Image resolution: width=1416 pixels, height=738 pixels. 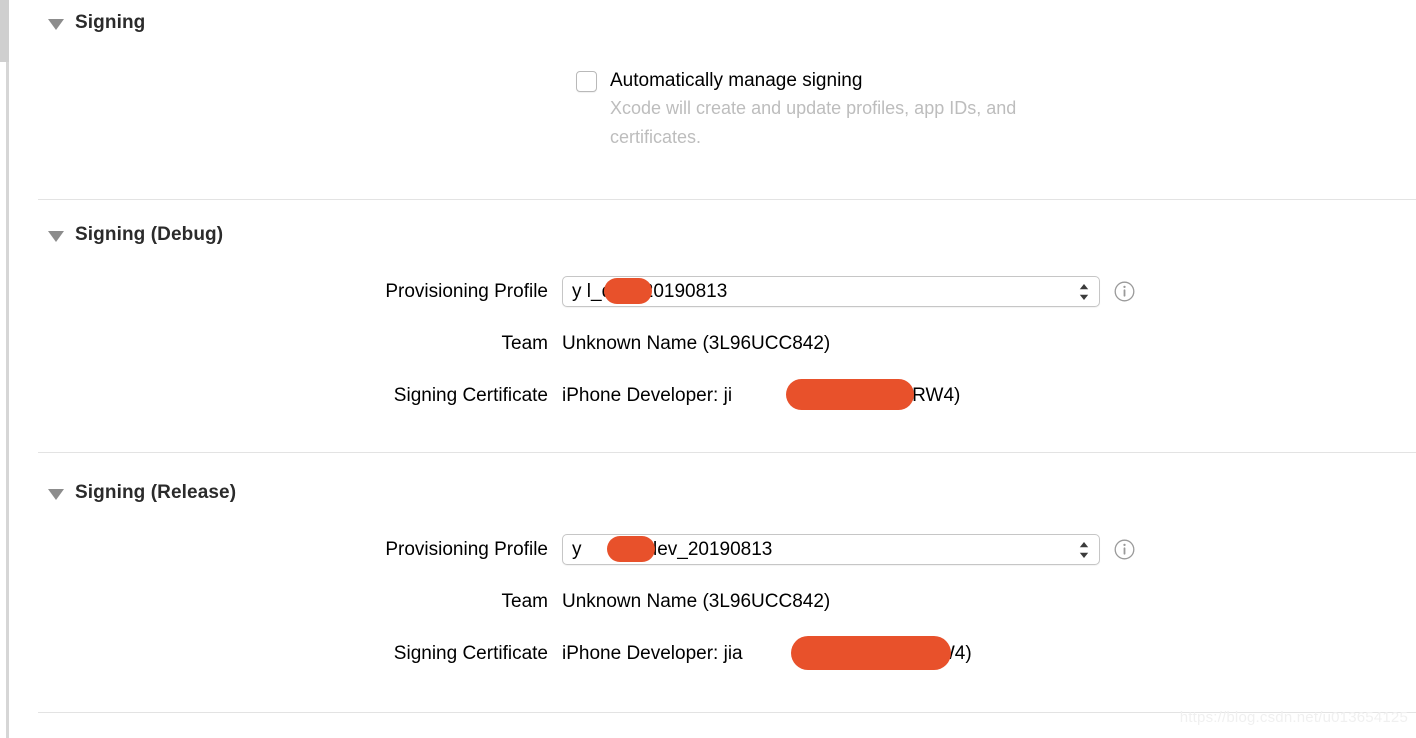 What do you see at coordinates (470, 653) in the screenshot?
I see `release-signing-certificate-label: Signing Certificate` at bounding box center [470, 653].